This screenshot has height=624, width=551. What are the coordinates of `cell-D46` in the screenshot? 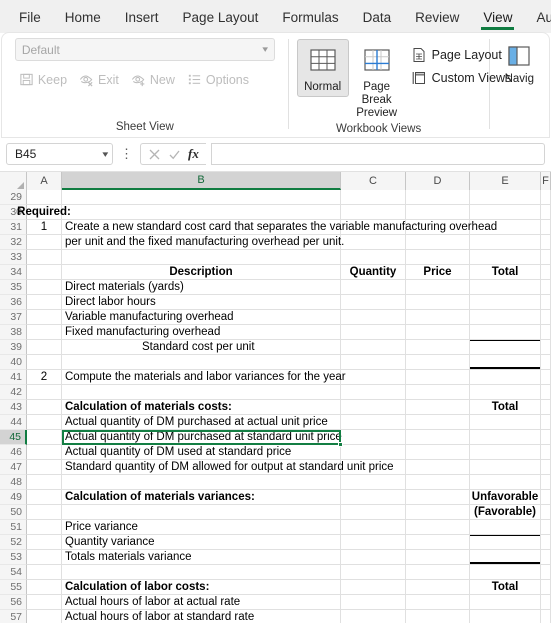 It's located at (438, 452).